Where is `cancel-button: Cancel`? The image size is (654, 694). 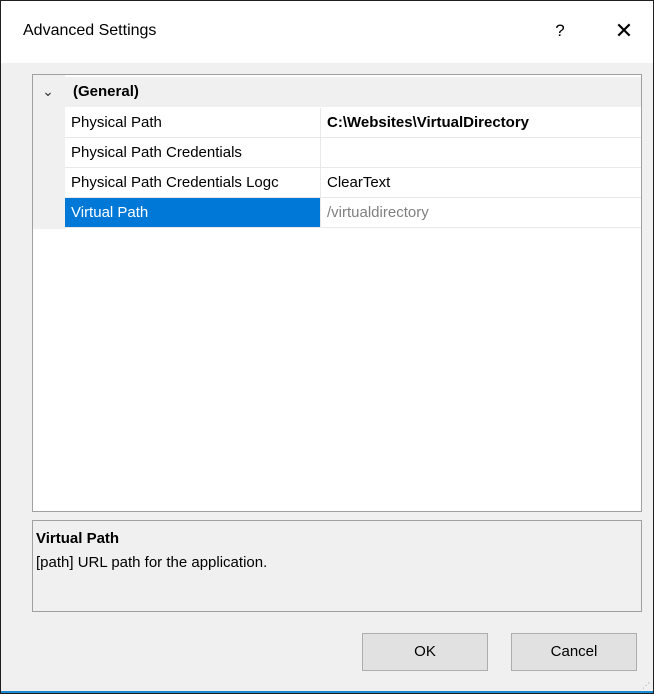 cancel-button: Cancel is located at coordinates (574, 652).